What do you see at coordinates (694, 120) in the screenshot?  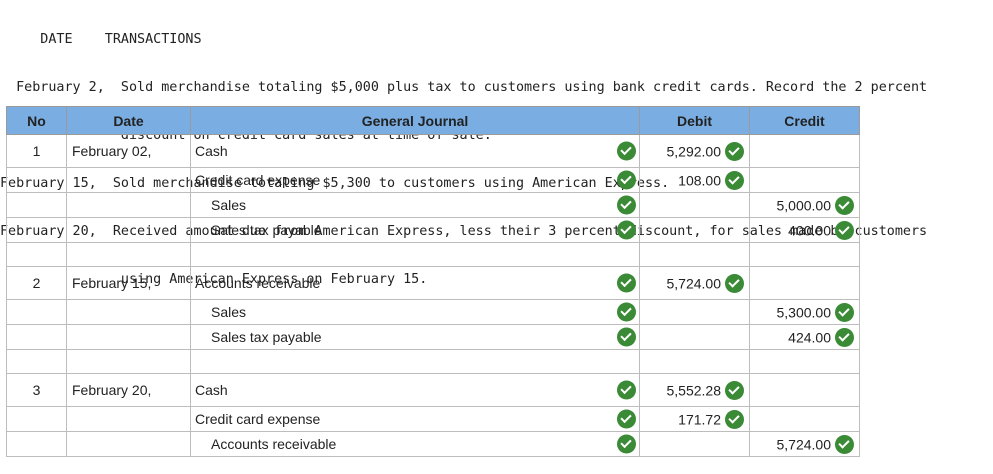 I see `header-debit: Debit` at bounding box center [694, 120].